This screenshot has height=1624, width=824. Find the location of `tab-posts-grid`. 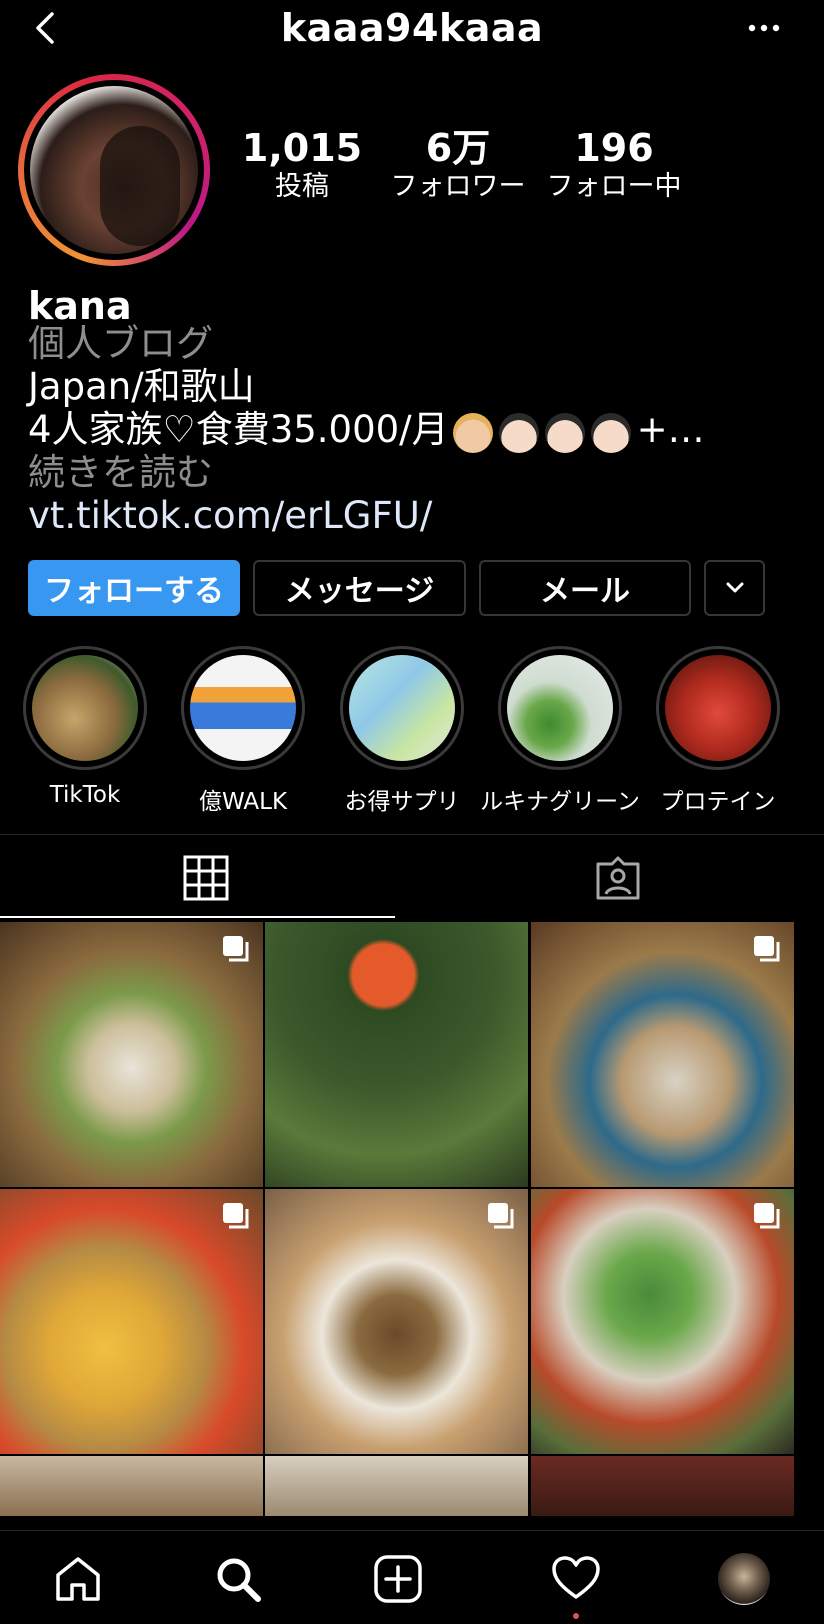

tab-posts-grid is located at coordinates (206, 878).